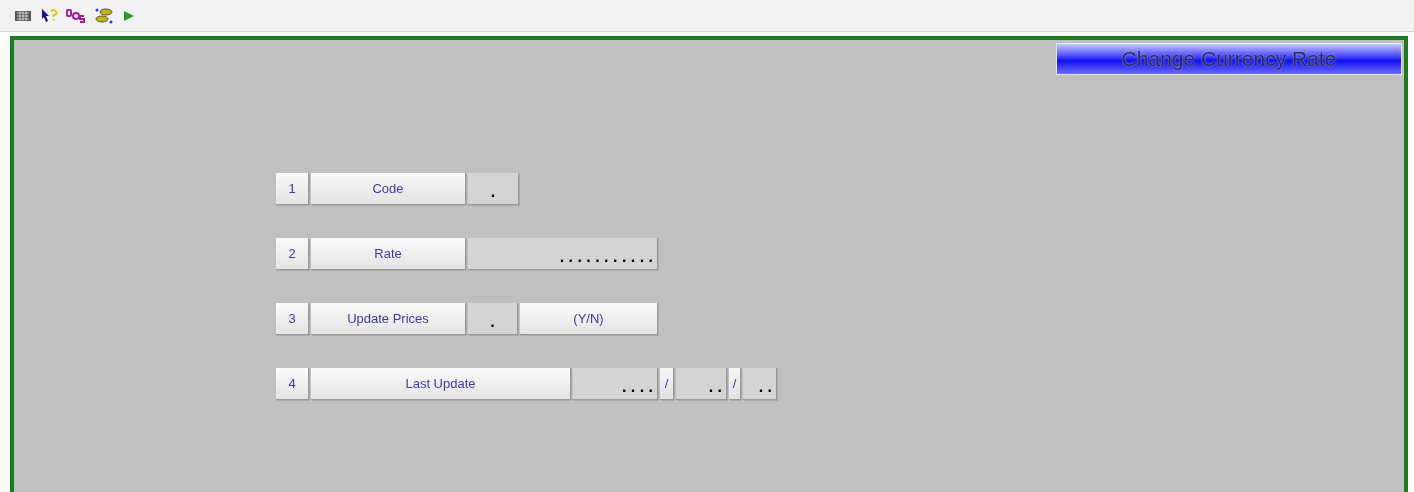 The height and width of the screenshot is (492, 1414). What do you see at coordinates (292, 384) in the screenshot?
I see `field-number: 4` at bounding box center [292, 384].